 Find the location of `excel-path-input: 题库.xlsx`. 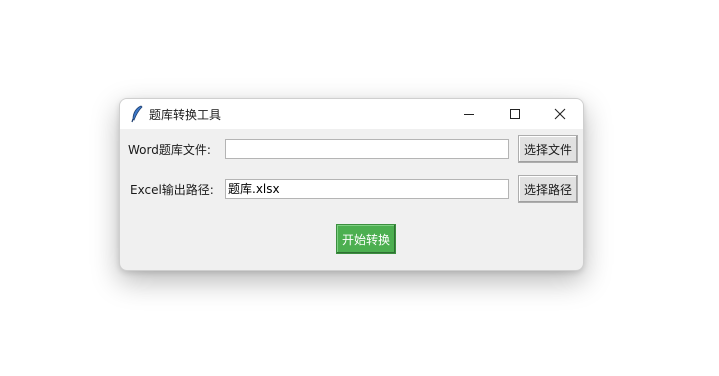

excel-path-input: 题库.xlsx is located at coordinates (367, 189).